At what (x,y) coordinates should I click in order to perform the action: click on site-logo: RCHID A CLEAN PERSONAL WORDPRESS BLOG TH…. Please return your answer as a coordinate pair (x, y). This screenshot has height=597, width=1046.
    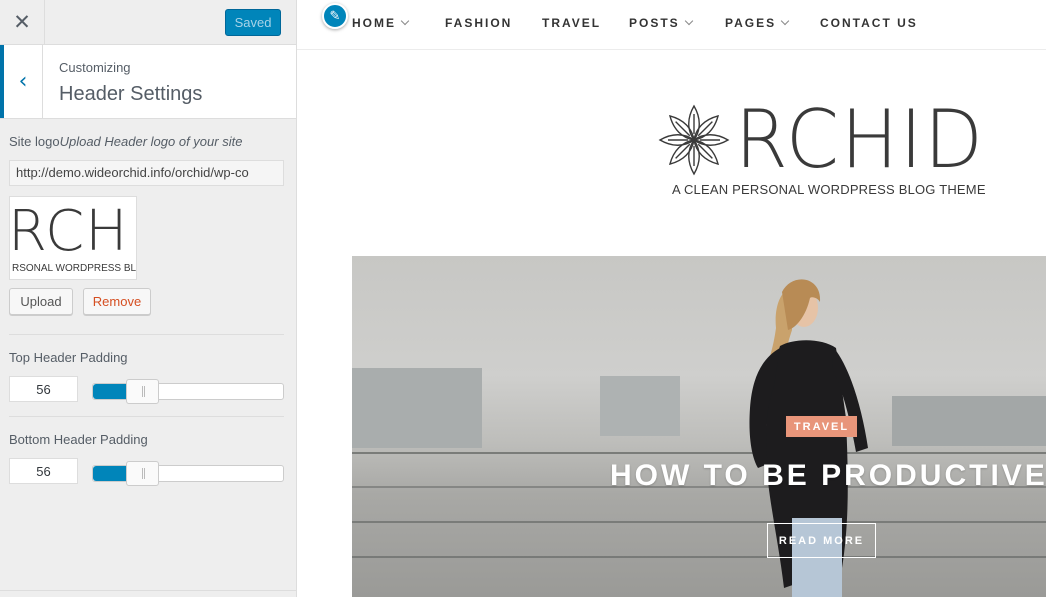
    Looking at the image, I should click on (823, 152).